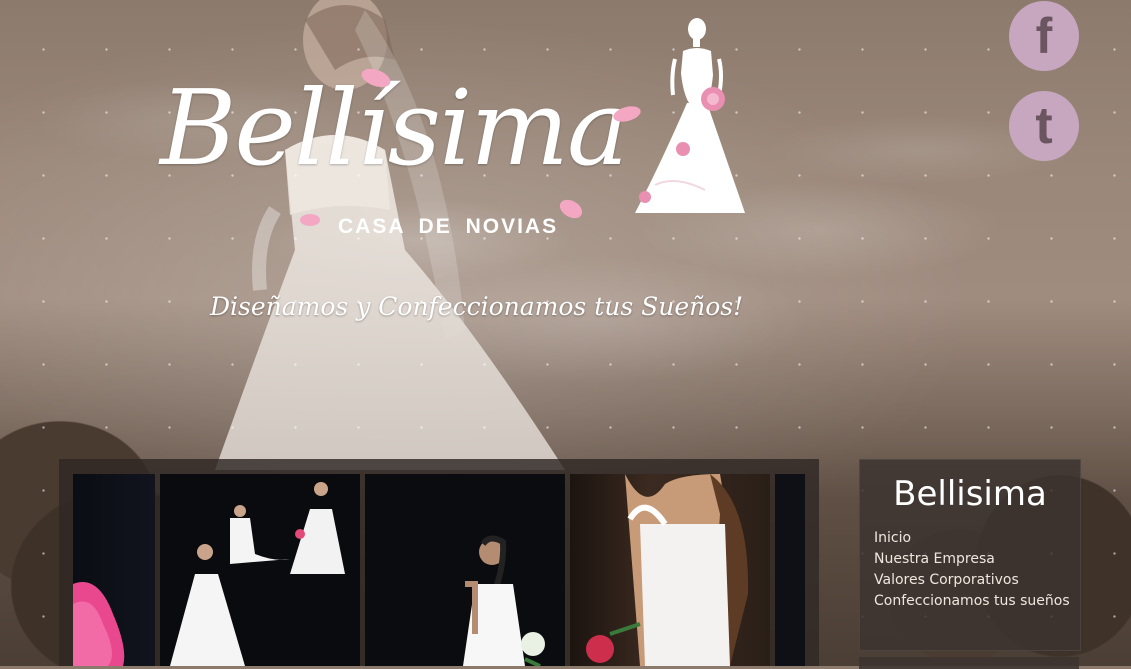 The width and height of the screenshot is (1131, 669). I want to click on facebook-icon: f, so click(1044, 36).